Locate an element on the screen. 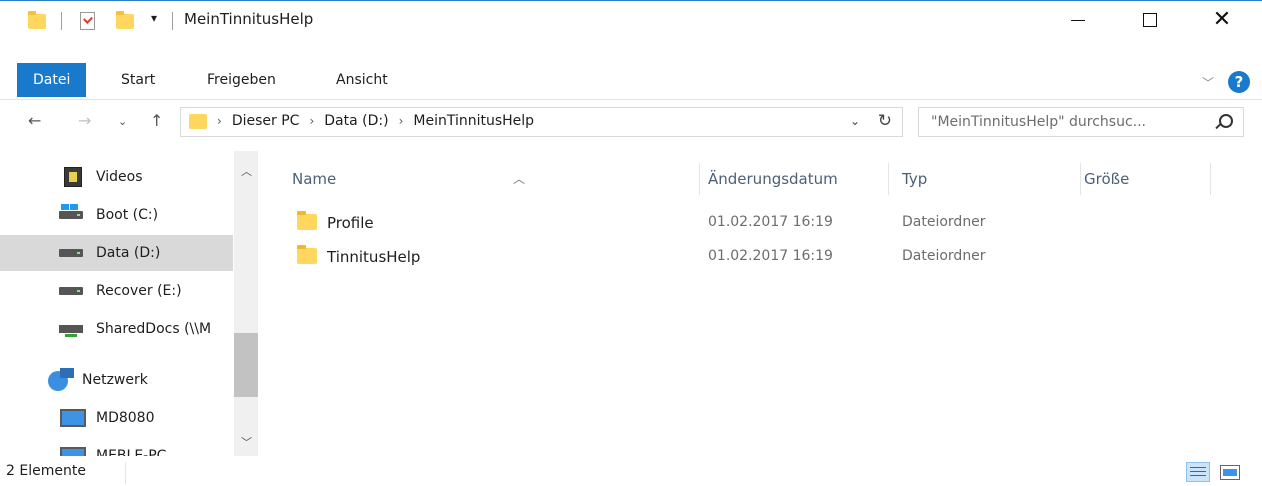 This screenshot has width=1262, height=486. expand-ribbon-icon: ﹀ is located at coordinates (1208, 82).